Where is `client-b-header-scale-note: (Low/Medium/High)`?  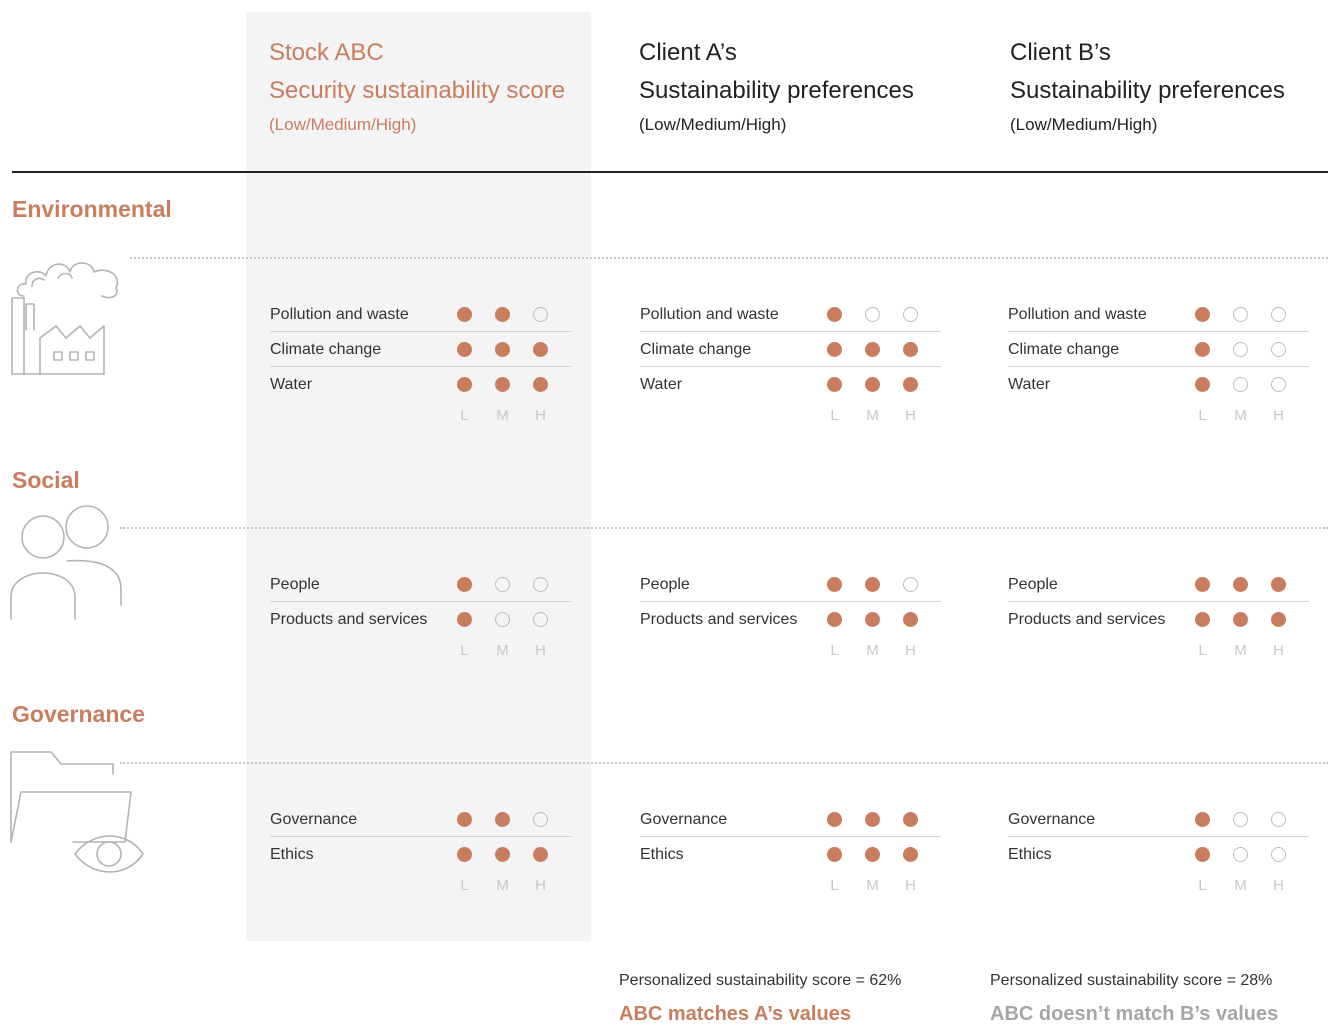
client-b-header-scale-note: (Low/Medium/High) is located at coordinates (1084, 124).